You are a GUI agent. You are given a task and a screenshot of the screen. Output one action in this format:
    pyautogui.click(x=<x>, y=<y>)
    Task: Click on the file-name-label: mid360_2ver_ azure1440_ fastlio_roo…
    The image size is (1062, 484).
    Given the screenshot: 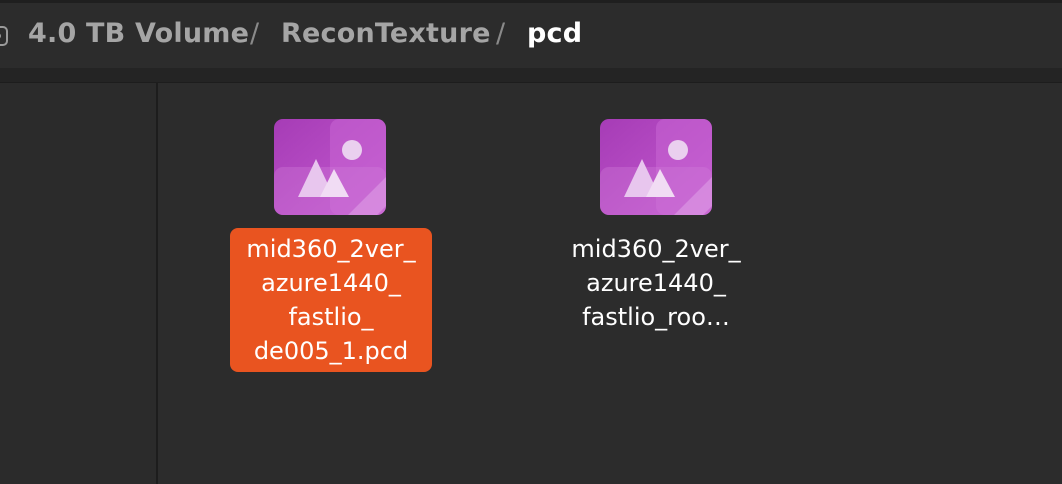 What is the action you would take?
    pyautogui.click(x=656, y=283)
    